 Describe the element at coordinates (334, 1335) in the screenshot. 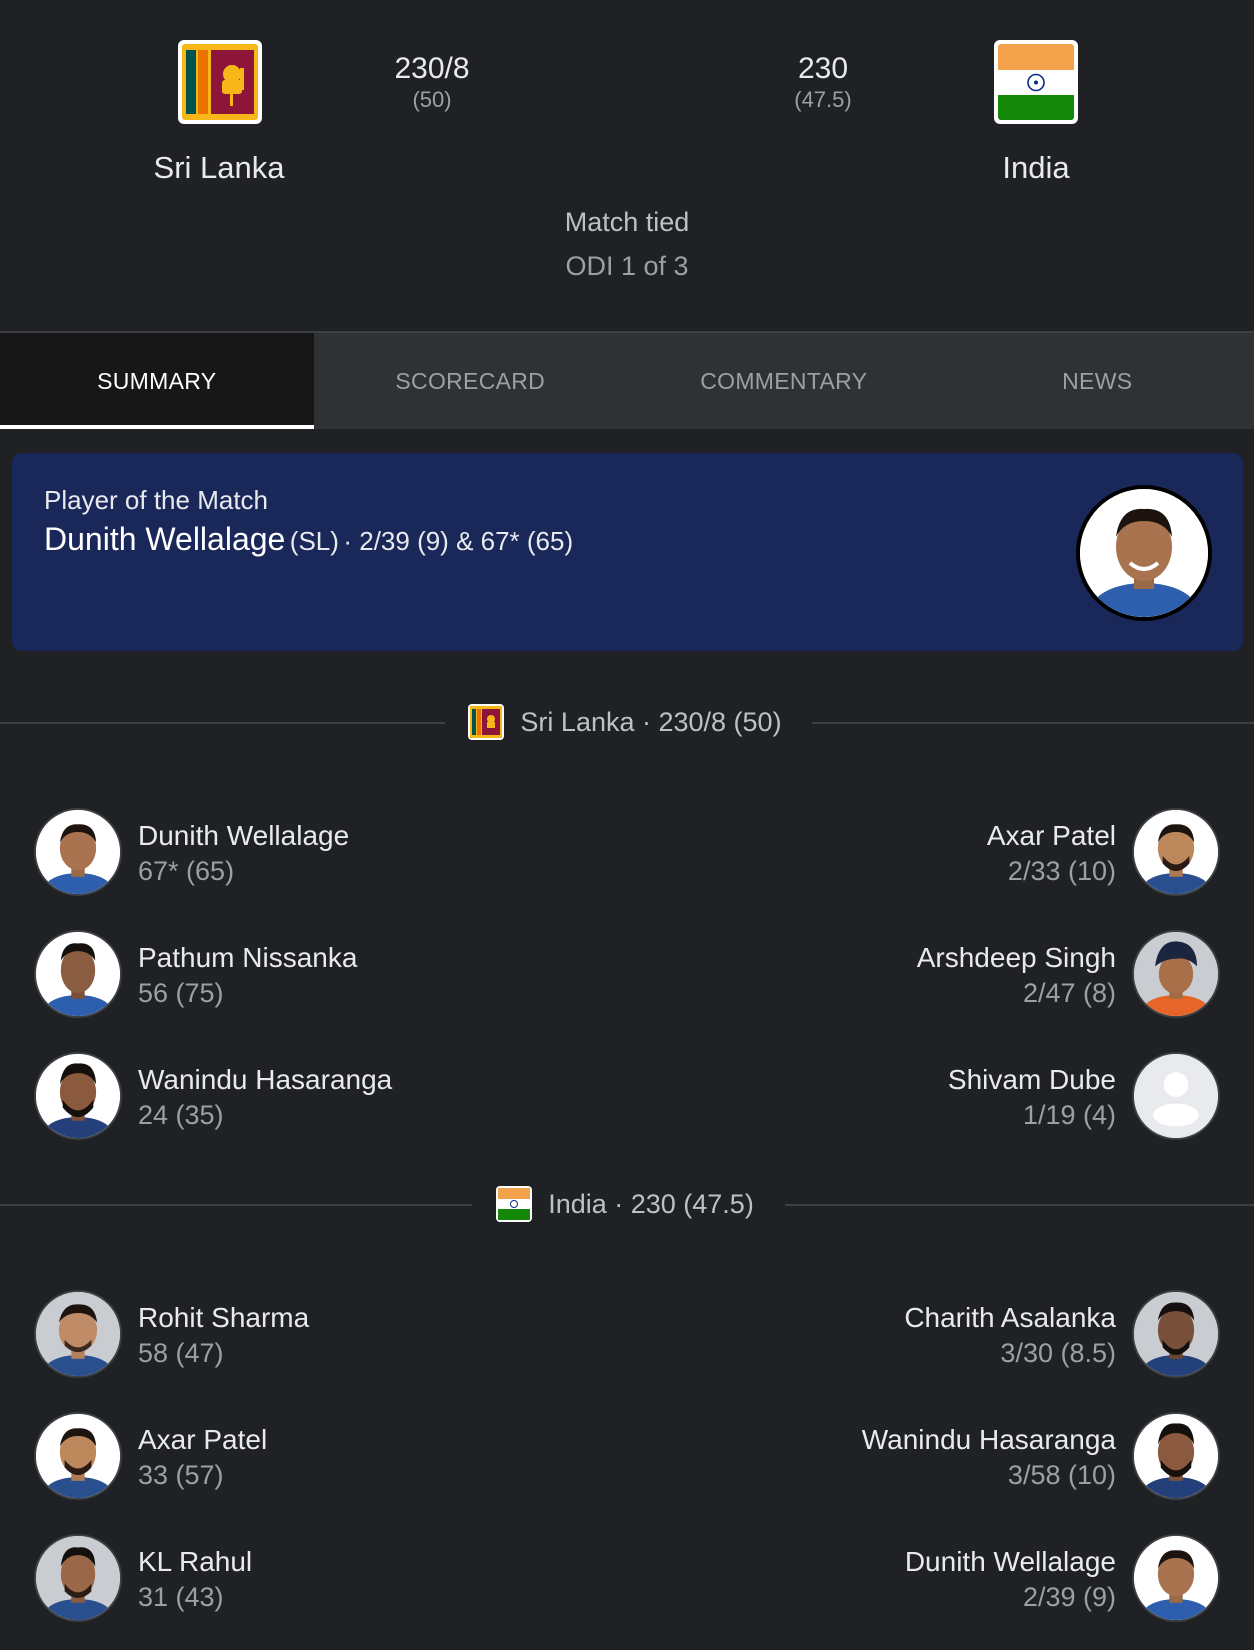

I see `batter-row: Rohit Sharma 58 (47)` at that location.